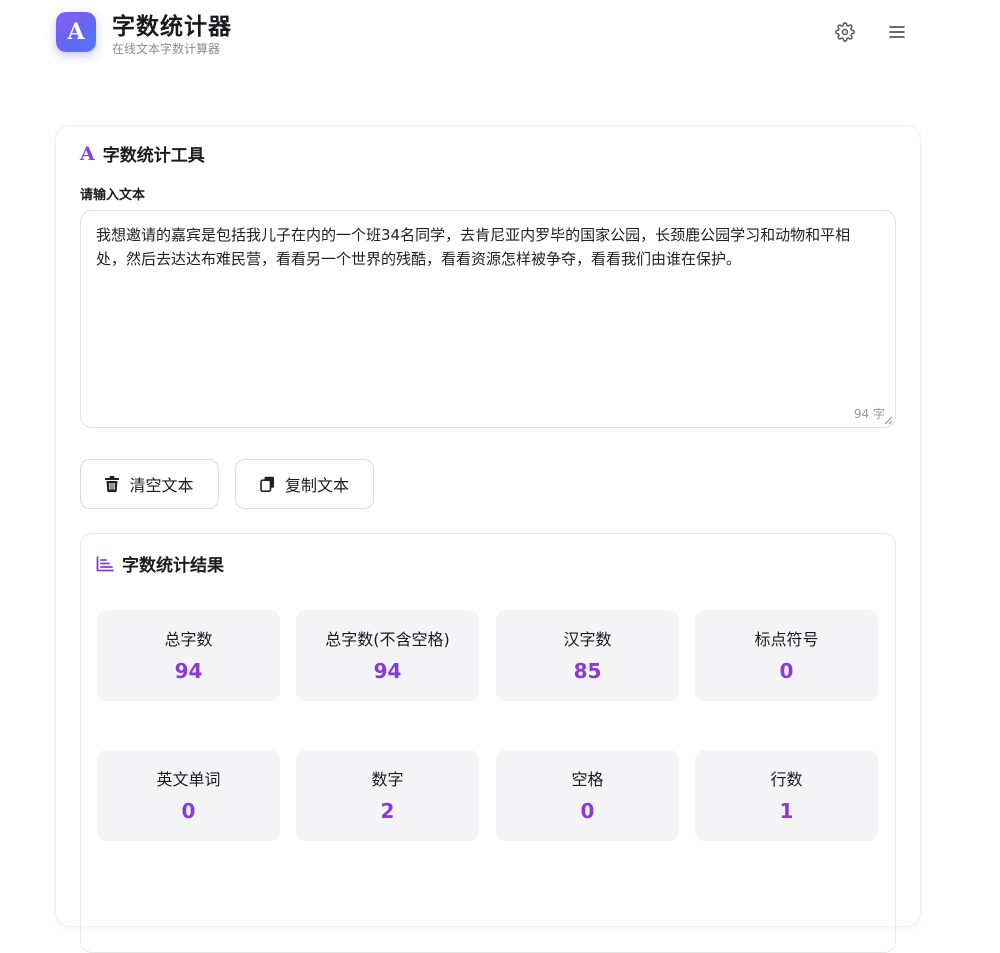 The height and width of the screenshot is (953, 1000). What do you see at coordinates (888, 420) in the screenshot?
I see `resize-handle-icon` at bounding box center [888, 420].